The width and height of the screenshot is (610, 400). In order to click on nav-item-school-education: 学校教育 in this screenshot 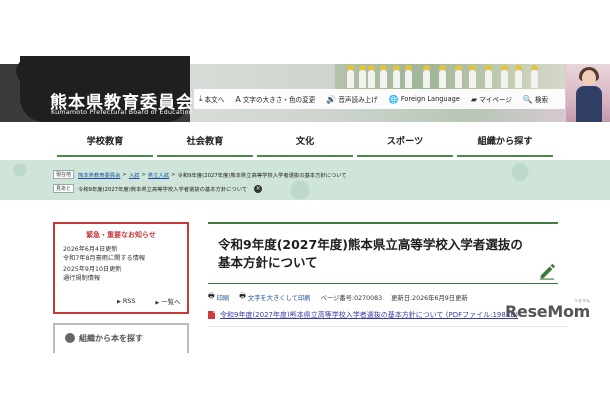, I will do `click(105, 143)`.